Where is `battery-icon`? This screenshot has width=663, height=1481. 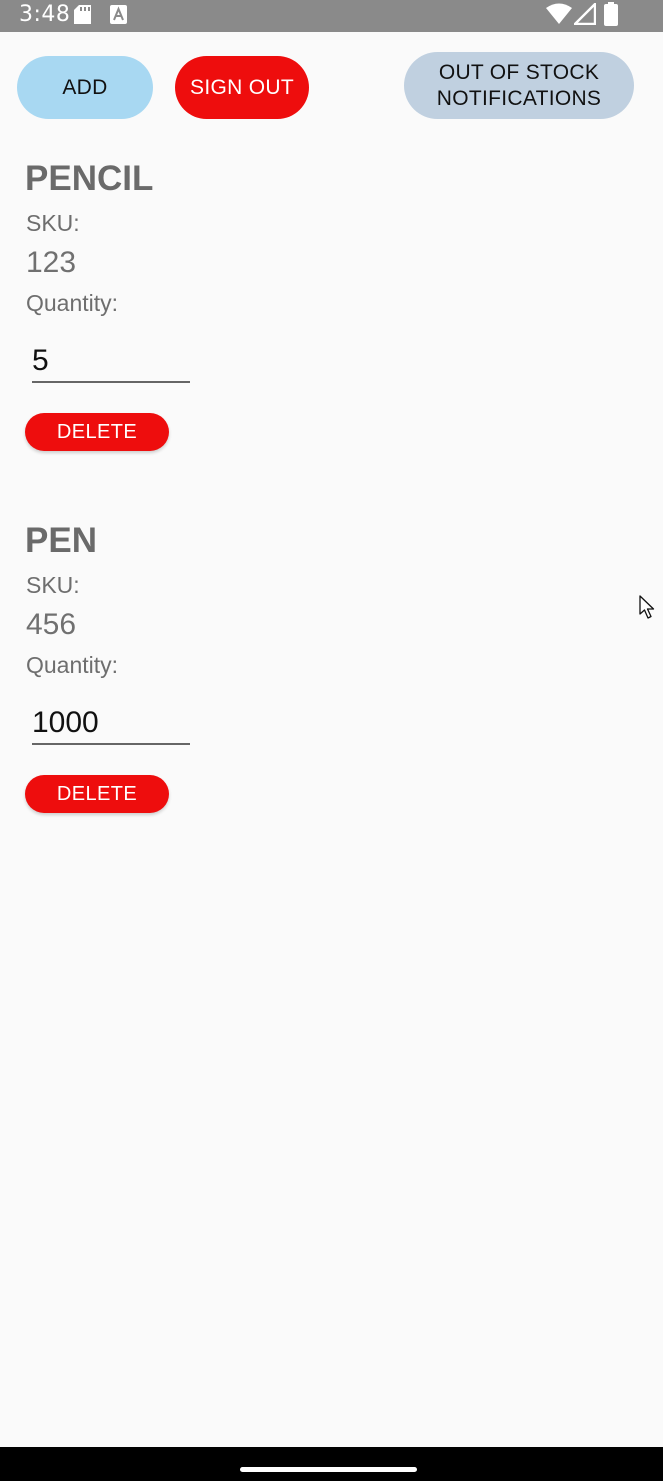 battery-icon is located at coordinates (611, 14).